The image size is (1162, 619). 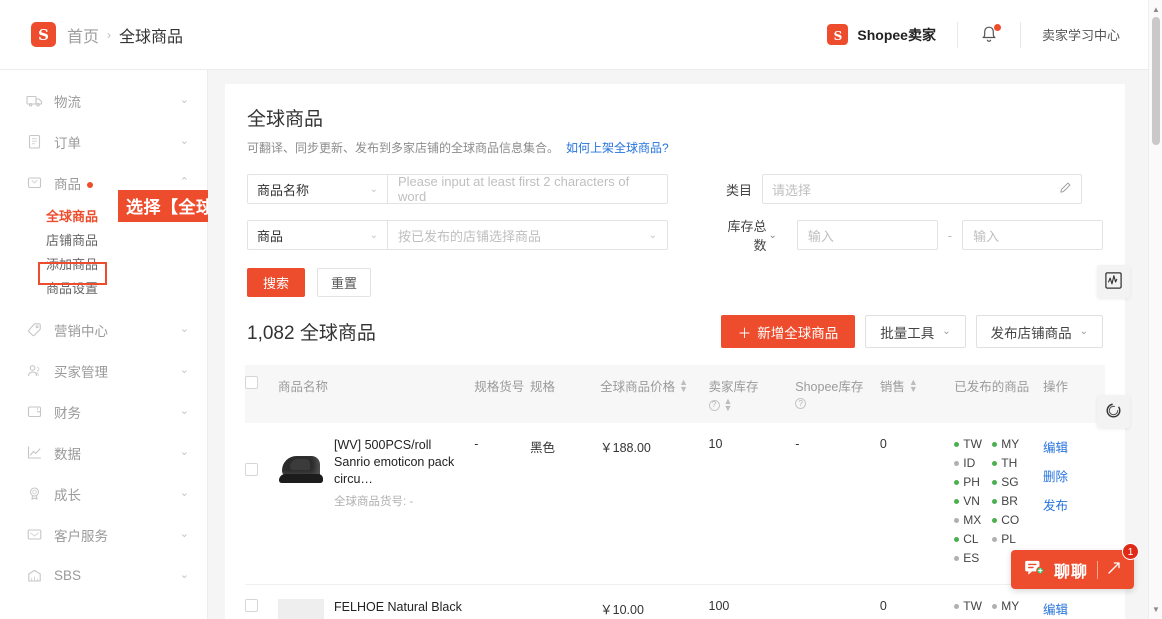 I want to click on chat-widget: 聊聊 1, so click(x=1074, y=566).